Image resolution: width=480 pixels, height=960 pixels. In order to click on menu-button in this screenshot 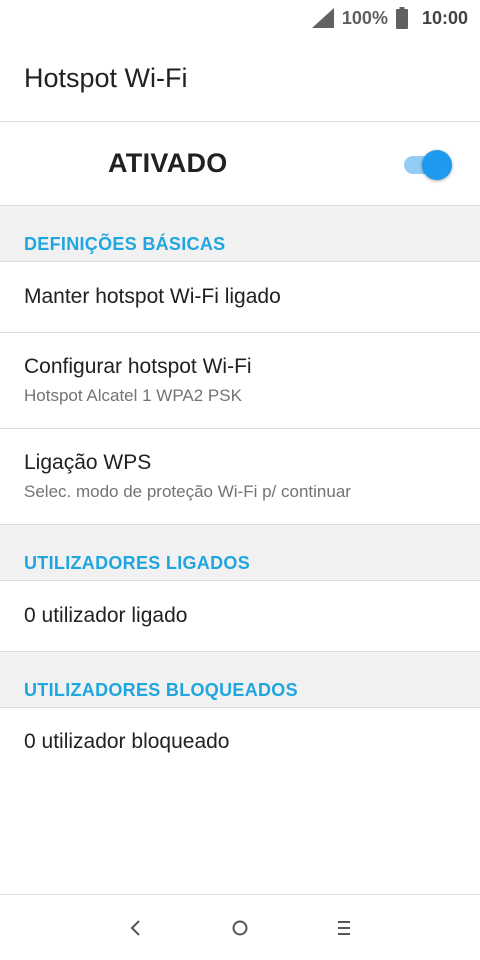, I will do `click(344, 928)`.